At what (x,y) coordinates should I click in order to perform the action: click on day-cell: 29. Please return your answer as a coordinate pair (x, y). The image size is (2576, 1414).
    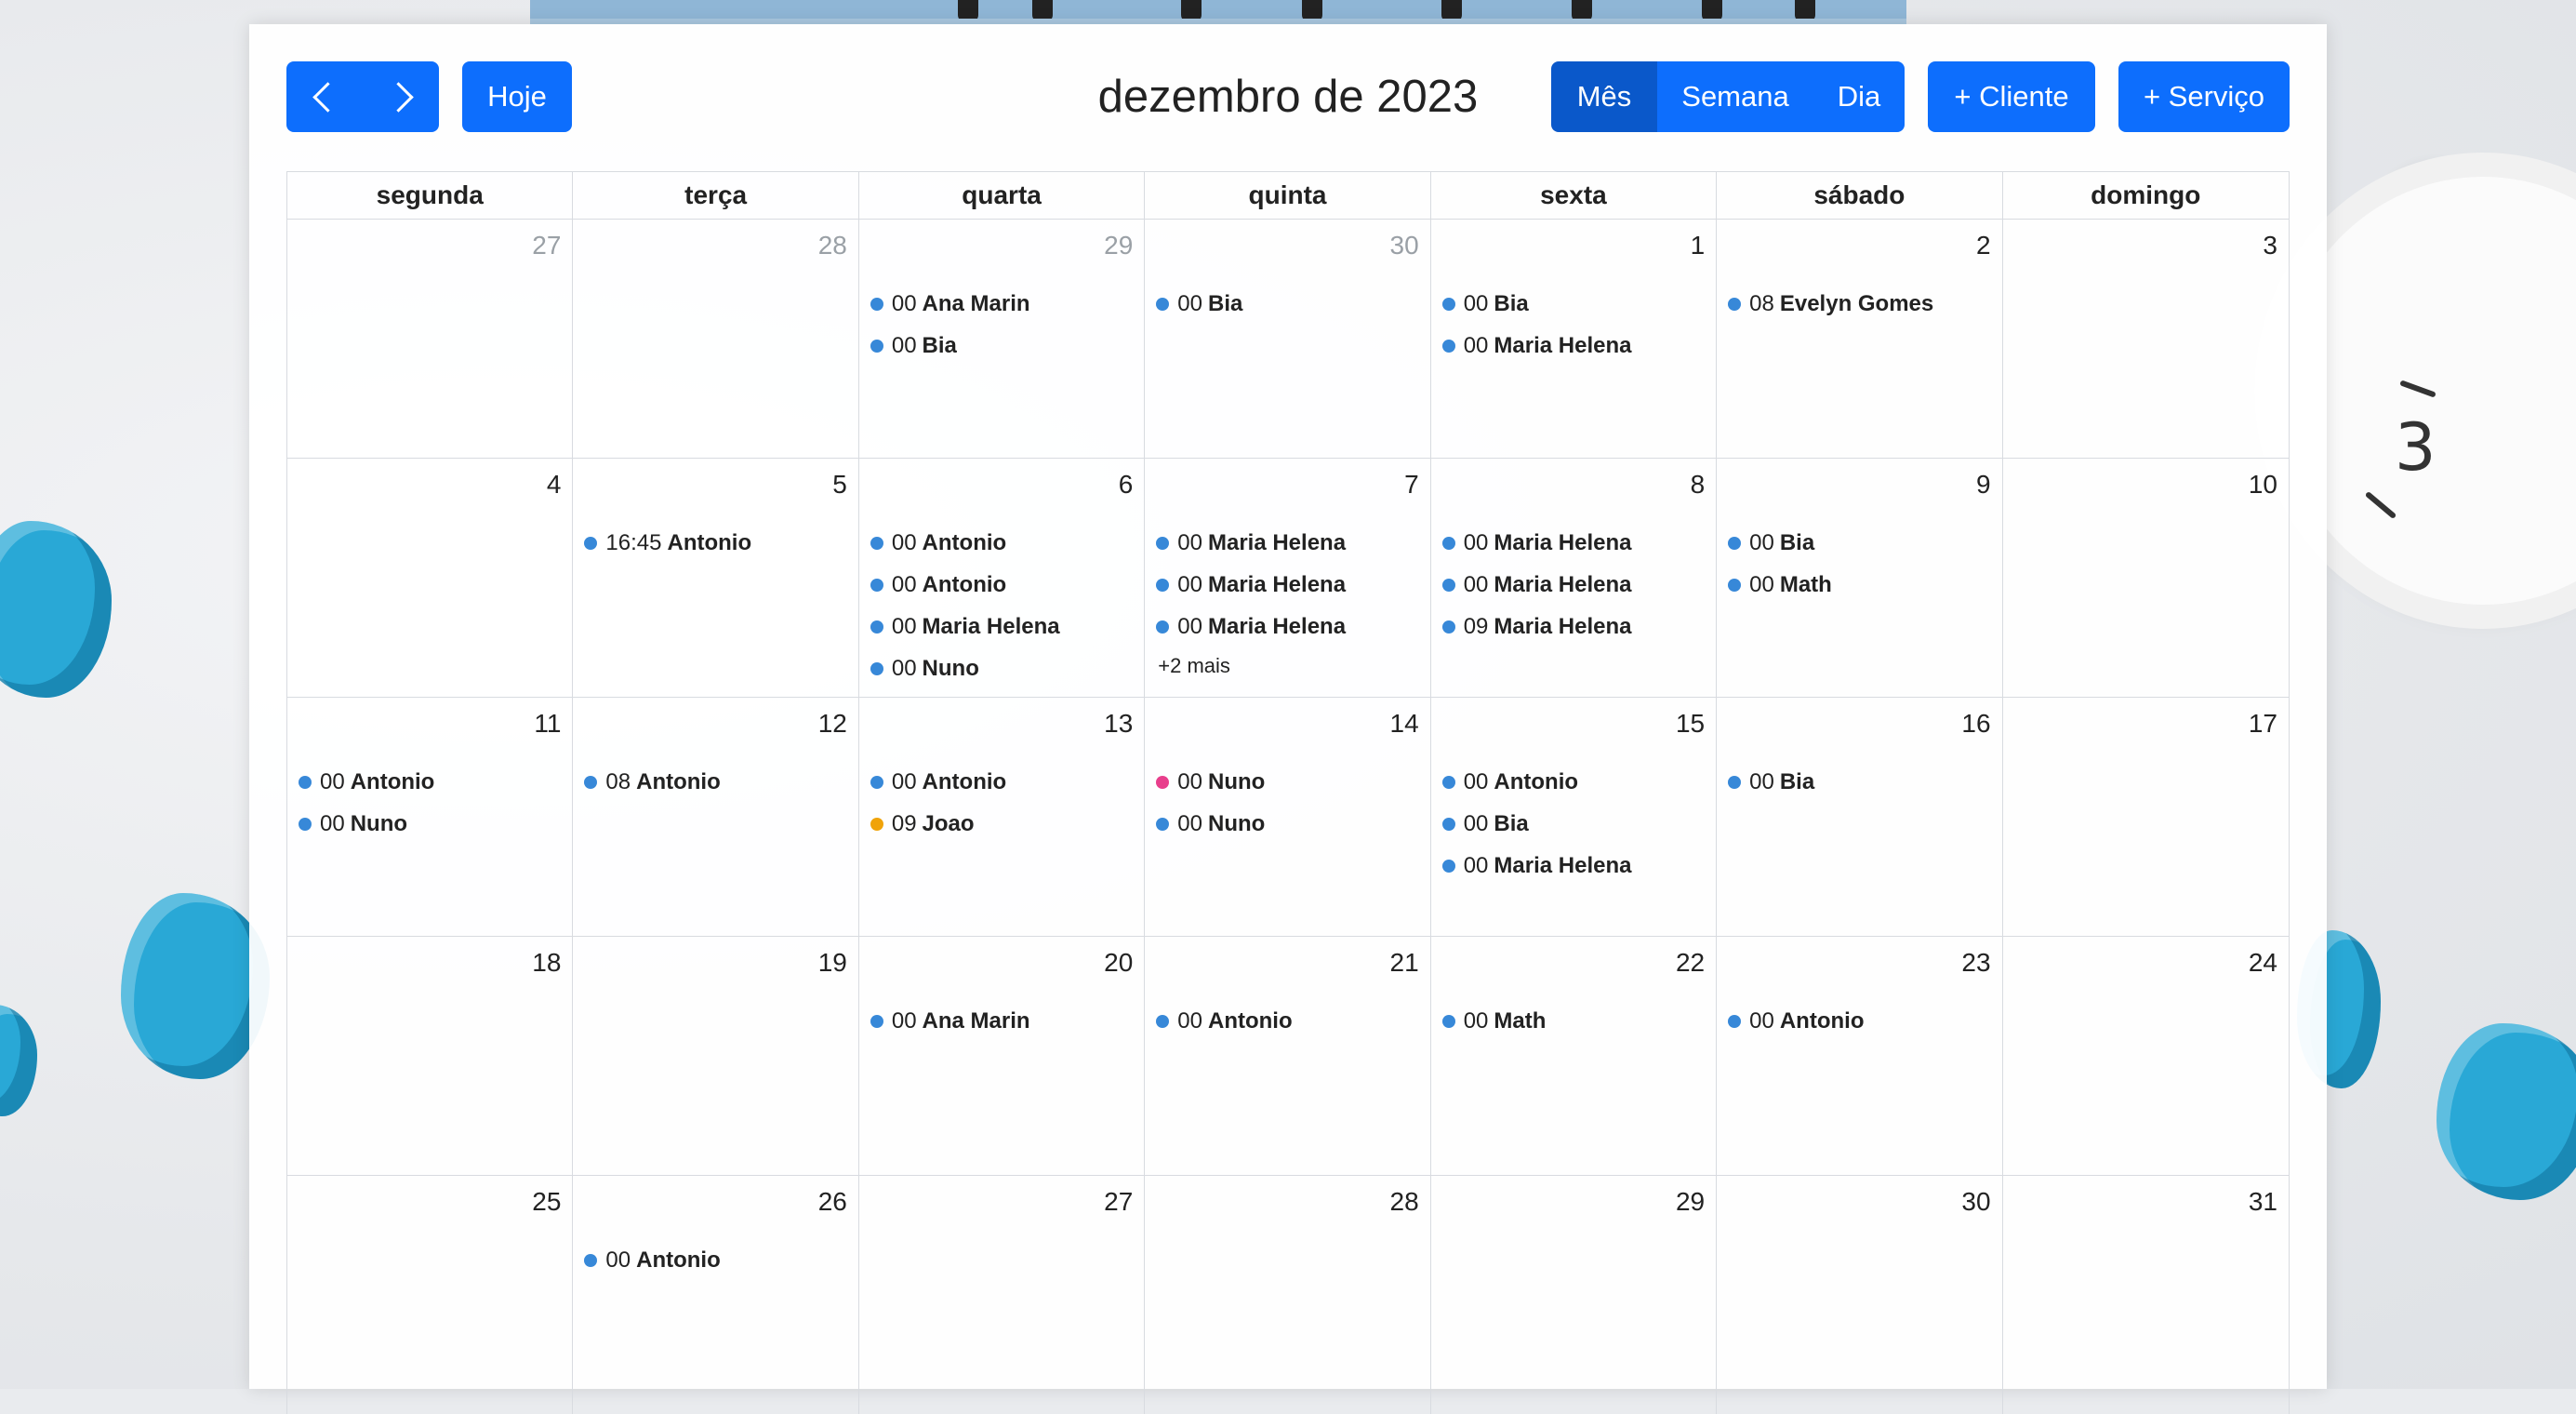
    Looking at the image, I should click on (1574, 1295).